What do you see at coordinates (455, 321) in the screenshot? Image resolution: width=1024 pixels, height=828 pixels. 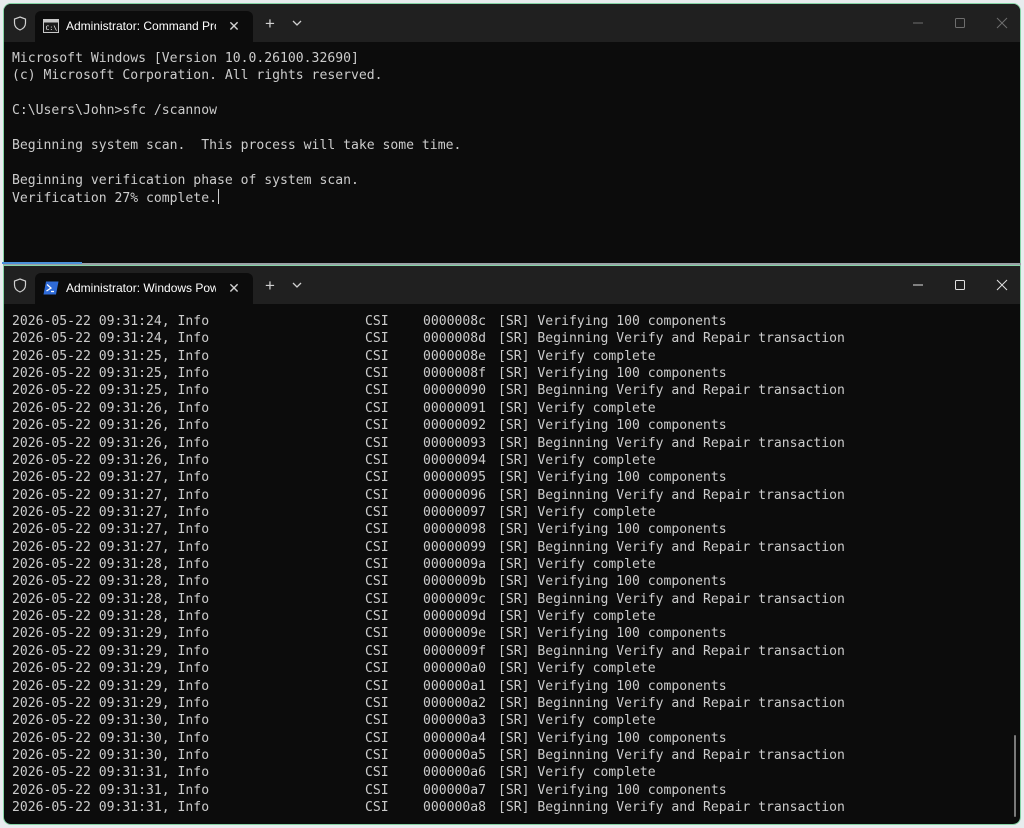 I see `log-entry-id: 0000008c` at bounding box center [455, 321].